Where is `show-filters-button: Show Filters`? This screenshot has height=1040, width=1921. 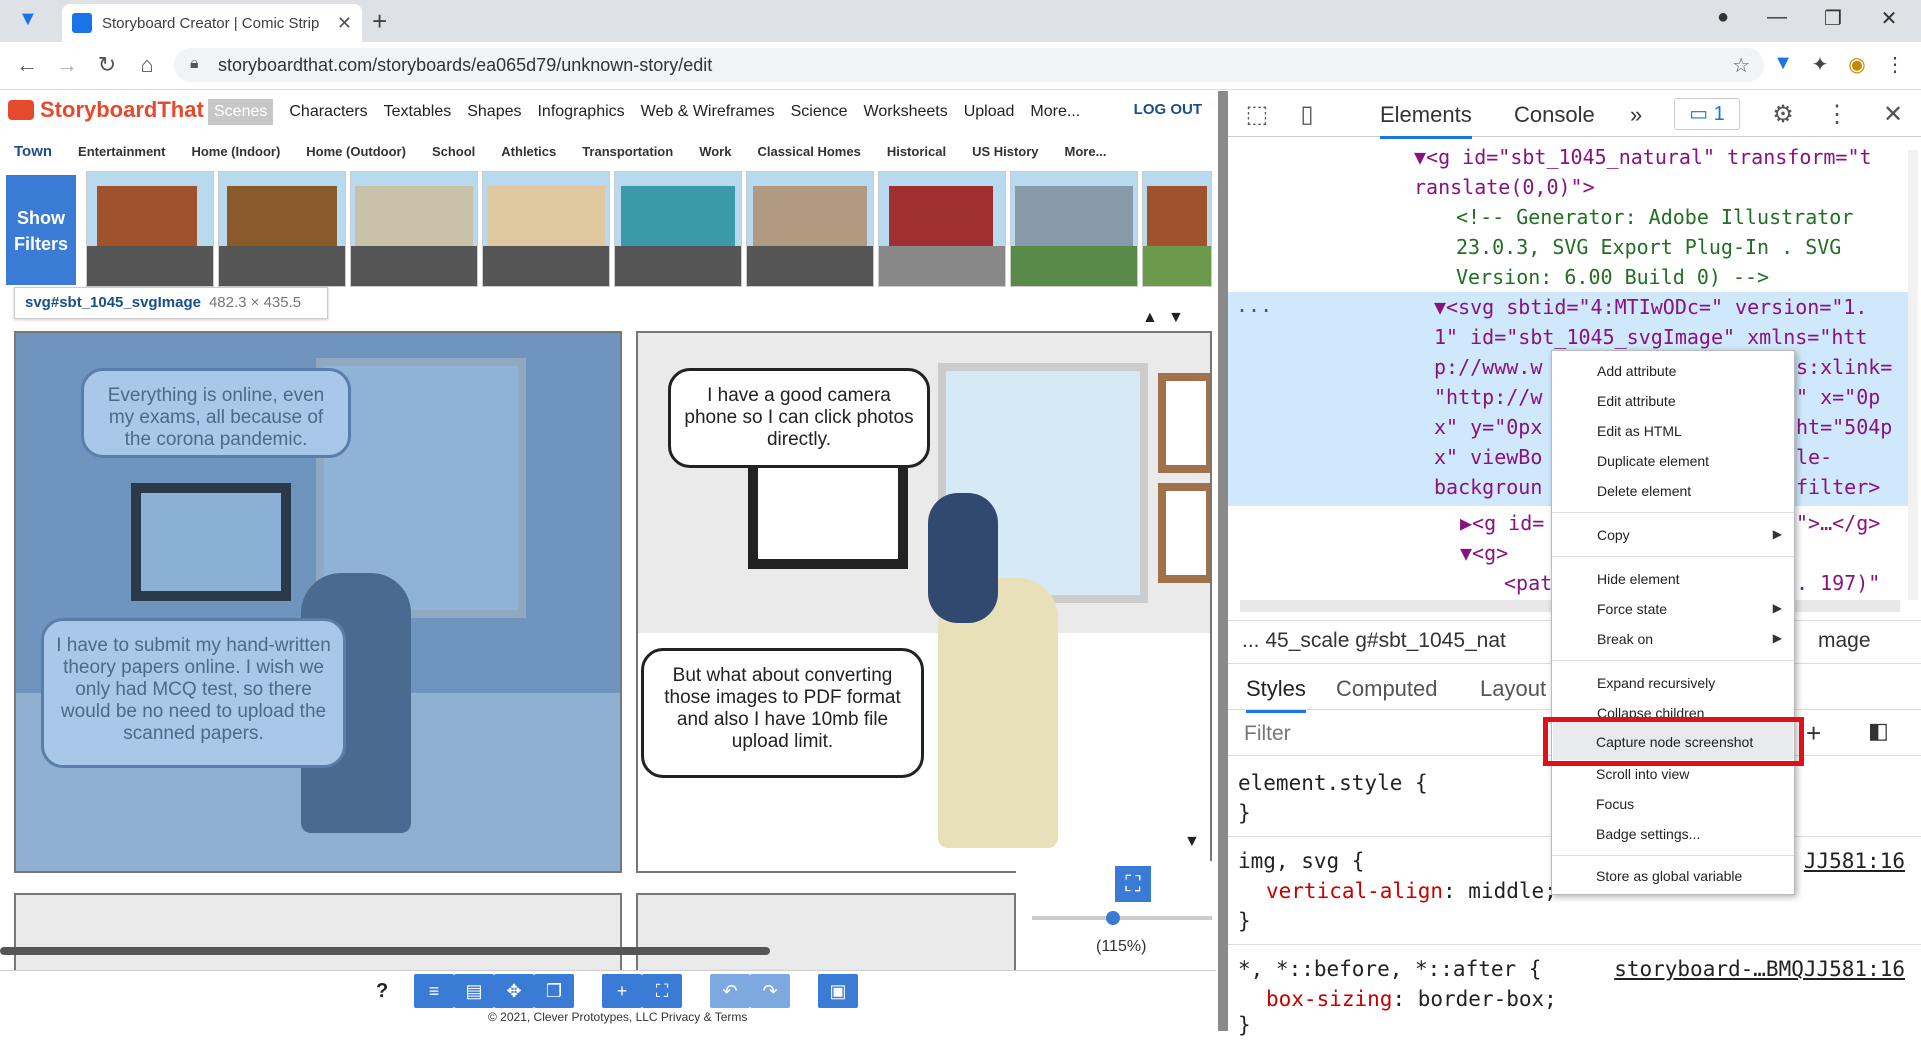 show-filters-button: Show Filters is located at coordinates (41, 230).